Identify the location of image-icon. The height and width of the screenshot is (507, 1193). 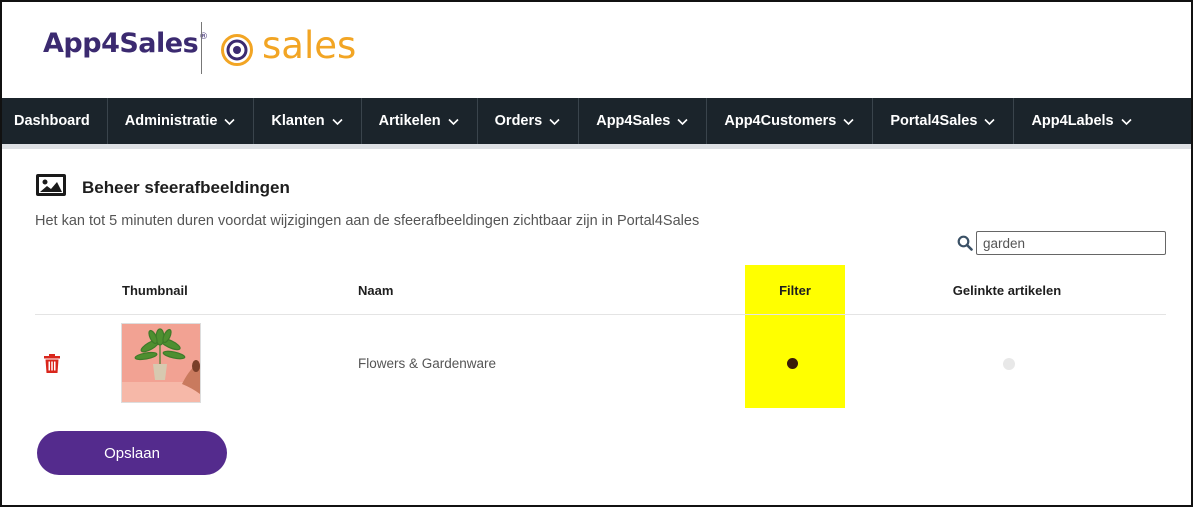
(51, 185).